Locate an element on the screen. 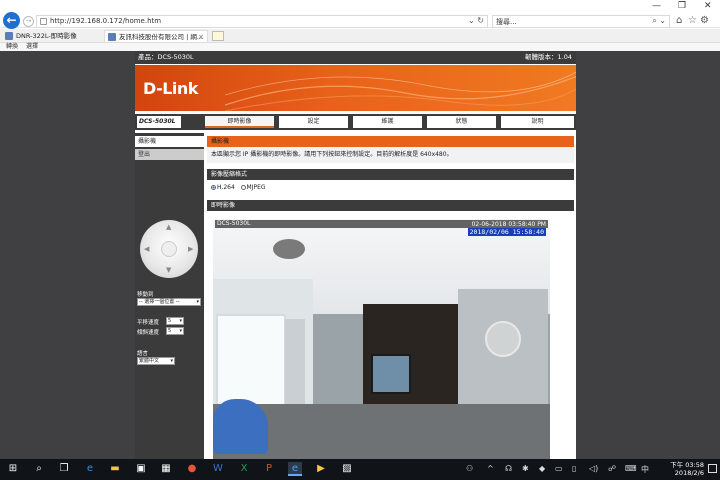 This screenshot has width=720, height=480. language-indicator-icon: 中 is located at coordinates (645, 469).